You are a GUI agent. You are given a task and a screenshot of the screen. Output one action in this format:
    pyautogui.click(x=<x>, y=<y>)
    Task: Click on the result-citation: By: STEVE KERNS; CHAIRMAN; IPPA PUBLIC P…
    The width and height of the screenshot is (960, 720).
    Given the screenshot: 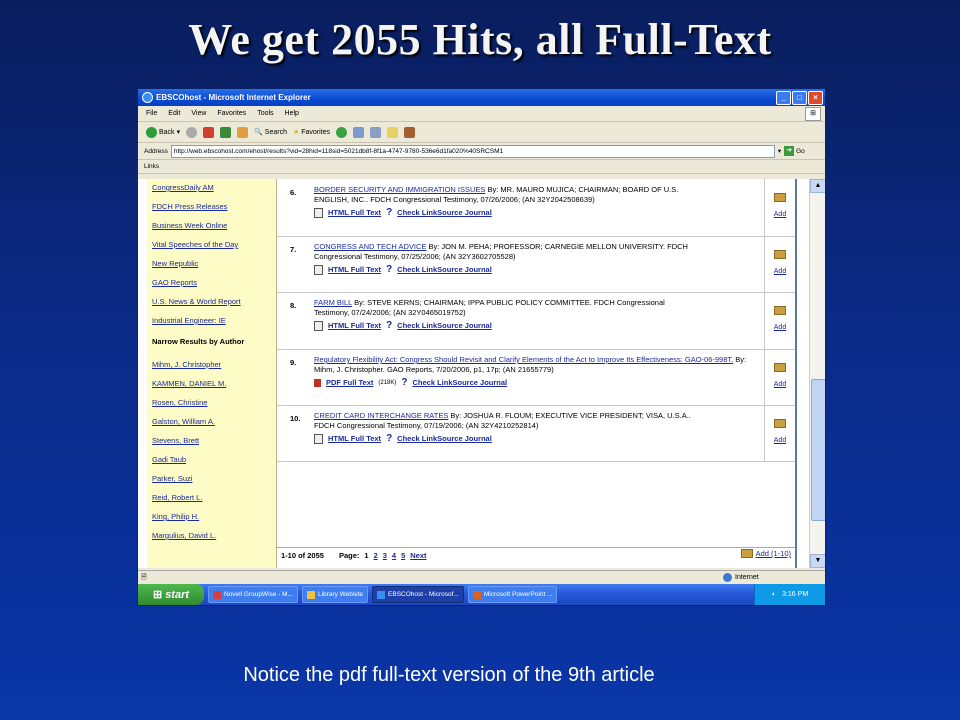 What is the action you would take?
    pyautogui.click(x=508, y=302)
    